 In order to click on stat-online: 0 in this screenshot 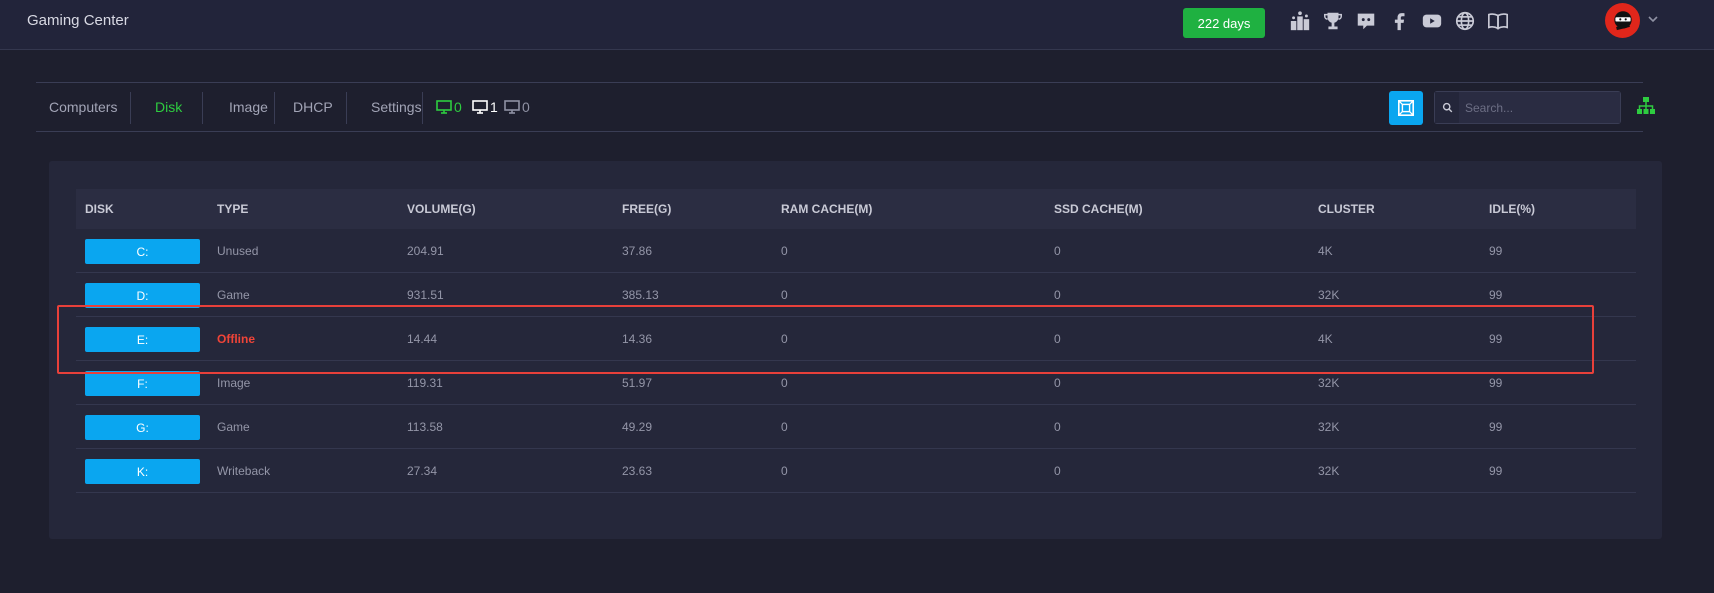, I will do `click(449, 107)`.